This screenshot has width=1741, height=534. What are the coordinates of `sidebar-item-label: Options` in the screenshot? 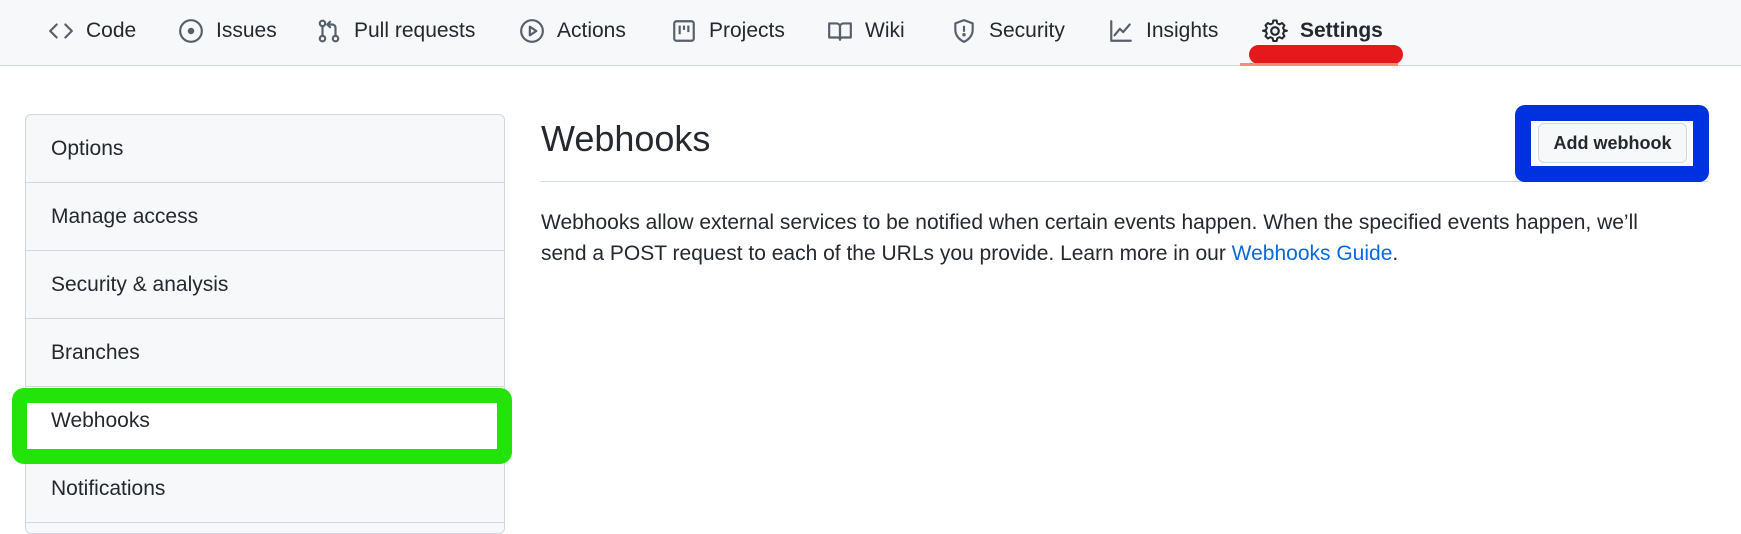 It's located at (87, 148).